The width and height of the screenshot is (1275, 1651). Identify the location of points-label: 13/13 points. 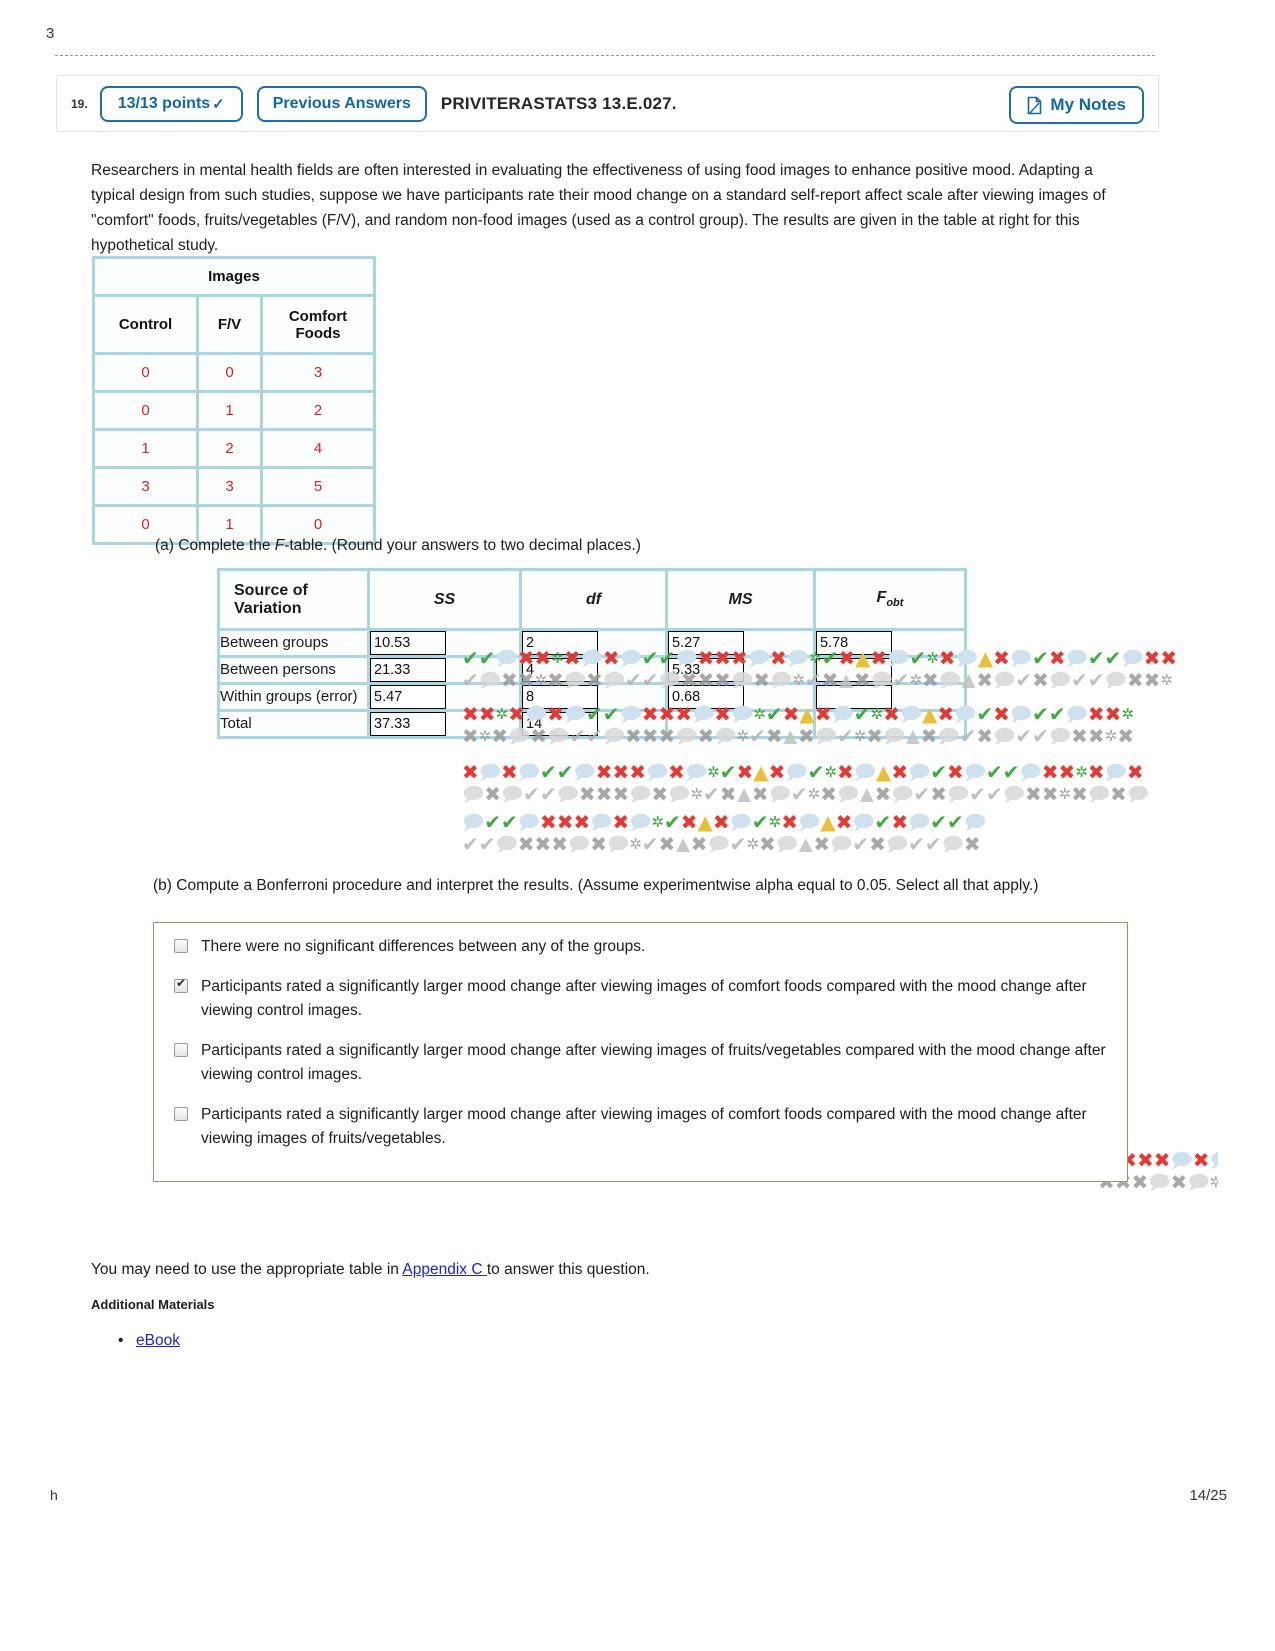
(164, 103).